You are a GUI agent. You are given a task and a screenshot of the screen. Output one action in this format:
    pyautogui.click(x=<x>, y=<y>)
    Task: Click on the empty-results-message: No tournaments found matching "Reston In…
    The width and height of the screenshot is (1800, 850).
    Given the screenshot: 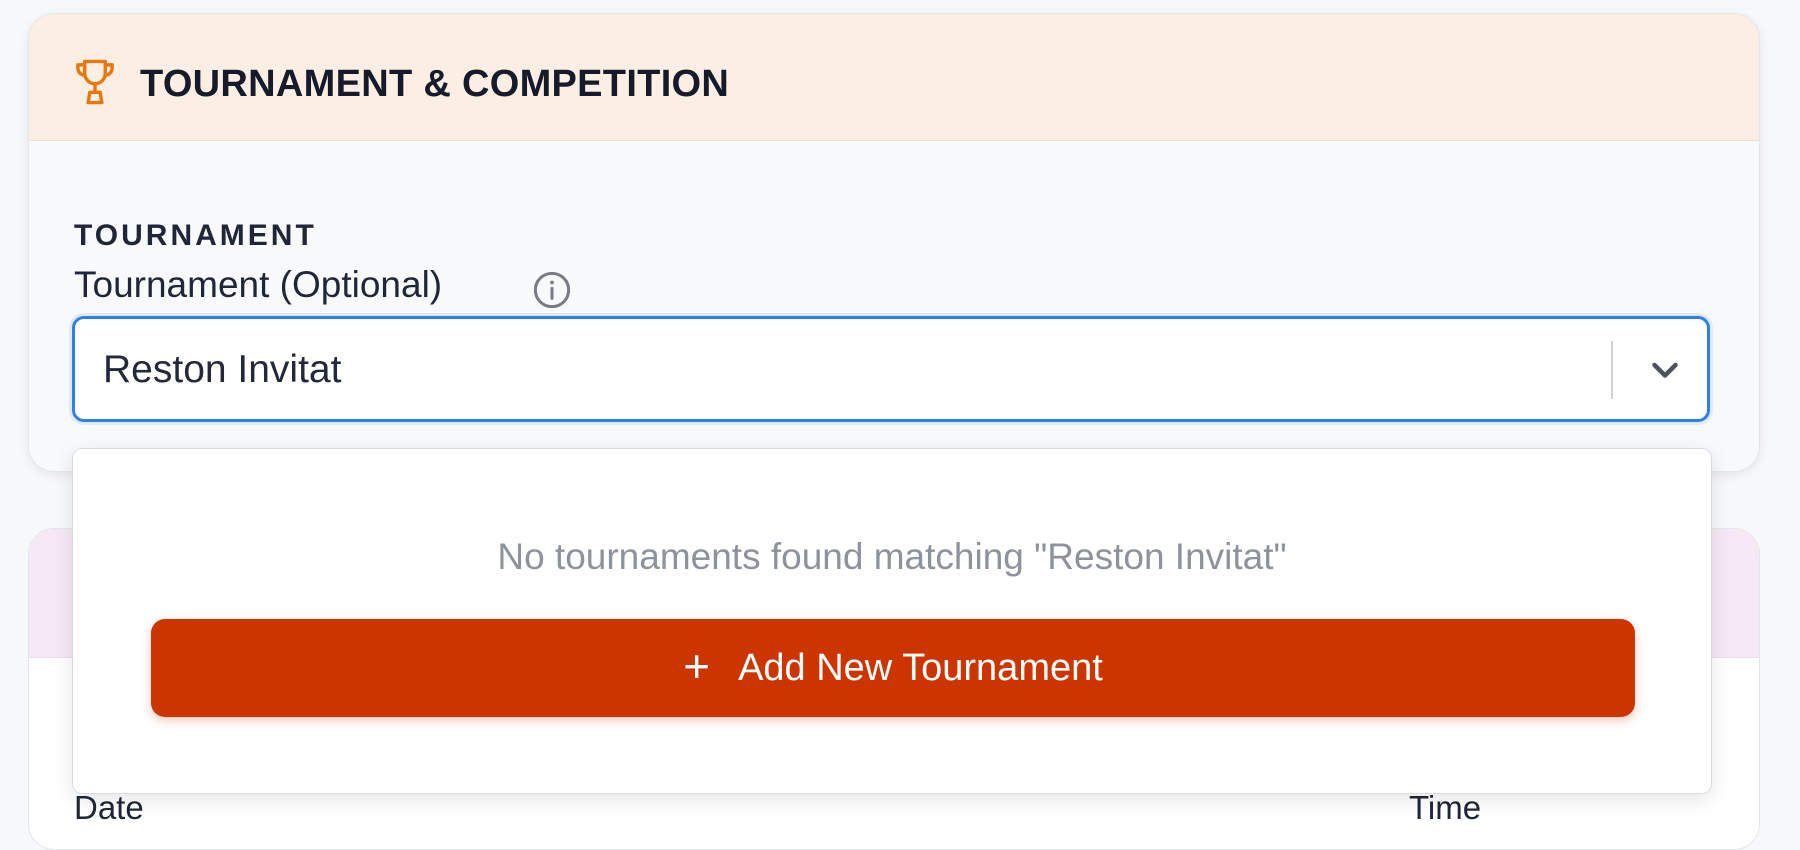 What is the action you would take?
    pyautogui.click(x=892, y=556)
    